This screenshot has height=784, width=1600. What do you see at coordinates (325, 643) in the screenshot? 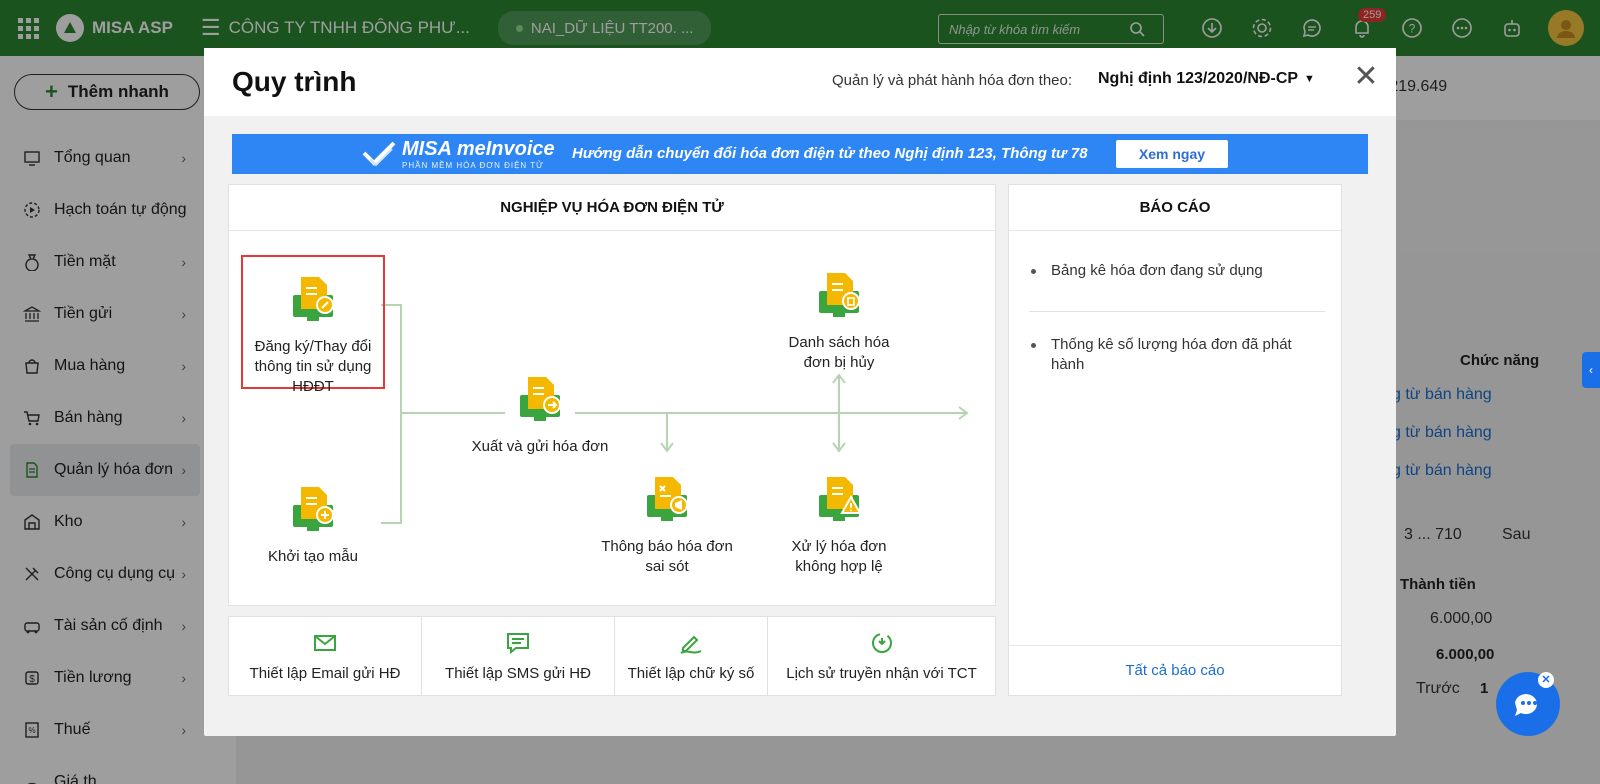
I see `email-icon` at bounding box center [325, 643].